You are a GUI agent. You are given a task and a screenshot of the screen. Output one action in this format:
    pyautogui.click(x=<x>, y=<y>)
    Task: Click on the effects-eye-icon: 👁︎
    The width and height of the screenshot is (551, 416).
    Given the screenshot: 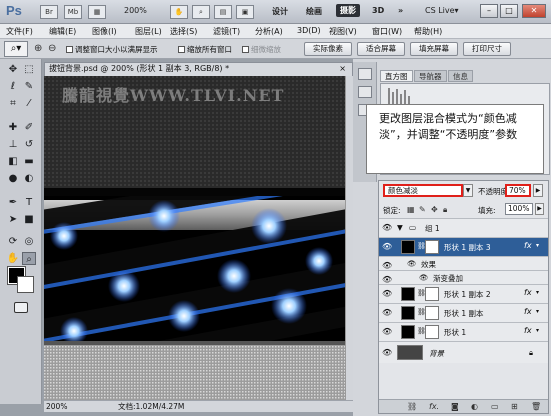 What is the action you would take?
    pyautogui.click(x=412, y=263)
    